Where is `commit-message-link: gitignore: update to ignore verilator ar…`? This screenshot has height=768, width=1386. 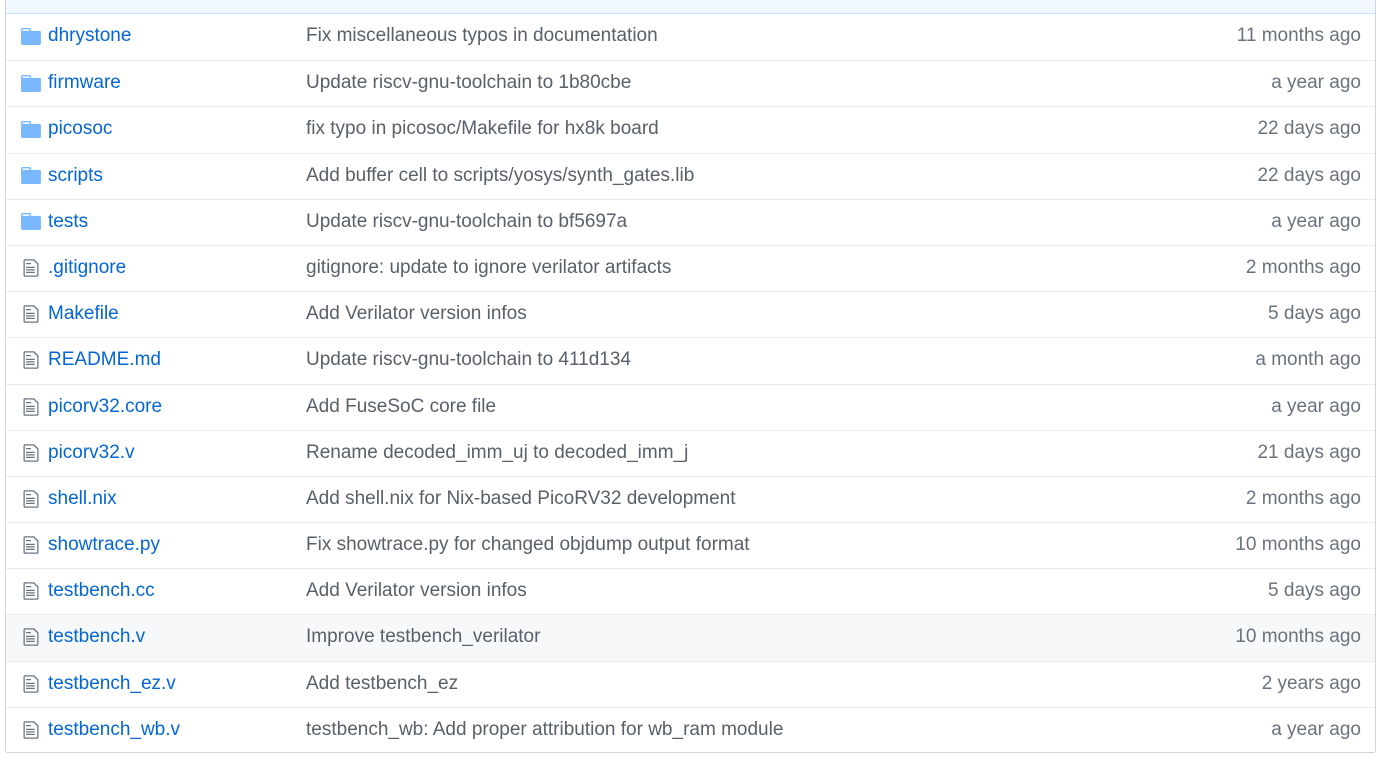
commit-message-link: gitignore: update to ignore verilator ar… is located at coordinates (488, 268).